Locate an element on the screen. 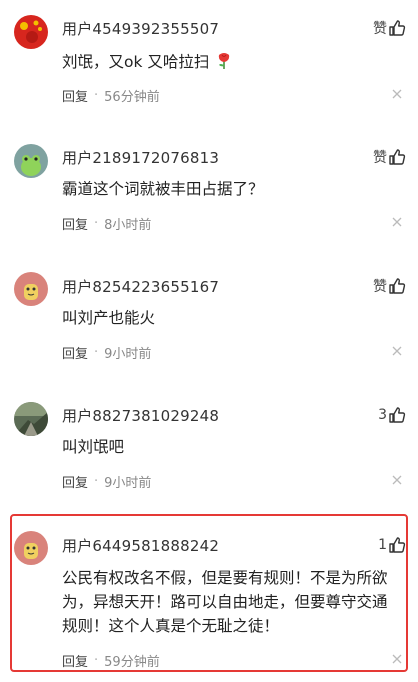  like-button: 3 is located at coordinates (392, 415).